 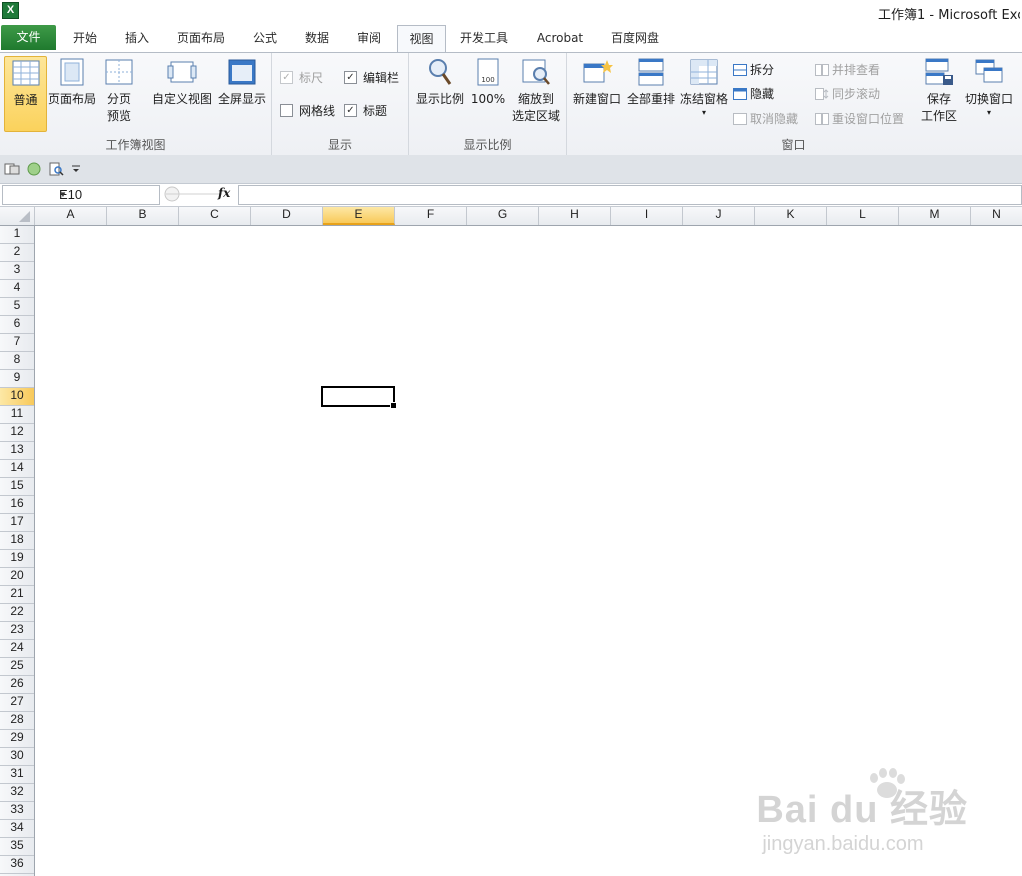 What do you see at coordinates (431, 216) in the screenshot?
I see `column-header-f: F` at bounding box center [431, 216].